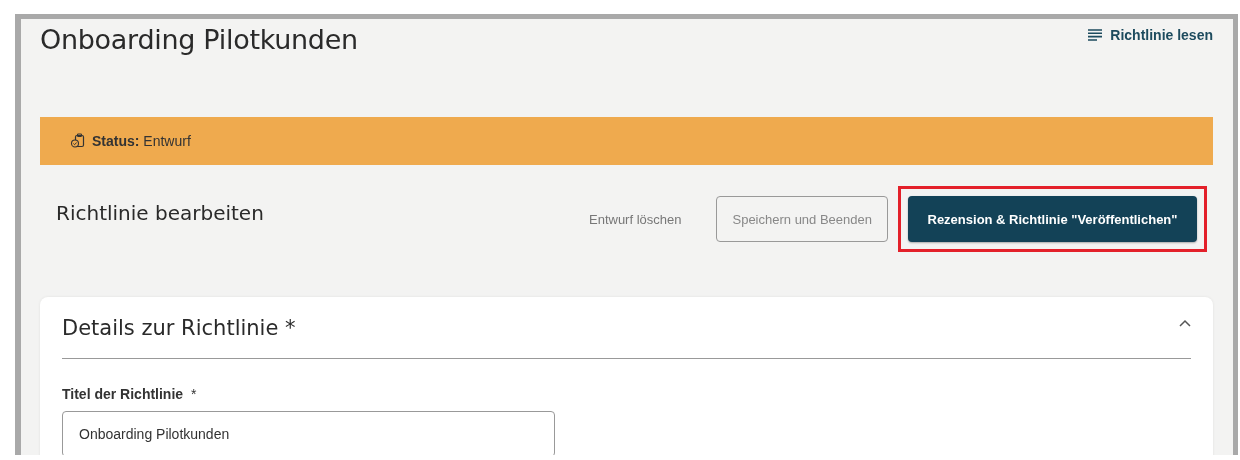 The height and width of the screenshot is (460, 1240). Describe the element at coordinates (160, 213) in the screenshot. I see `section-title: Richtlinie bearbeiten` at that location.